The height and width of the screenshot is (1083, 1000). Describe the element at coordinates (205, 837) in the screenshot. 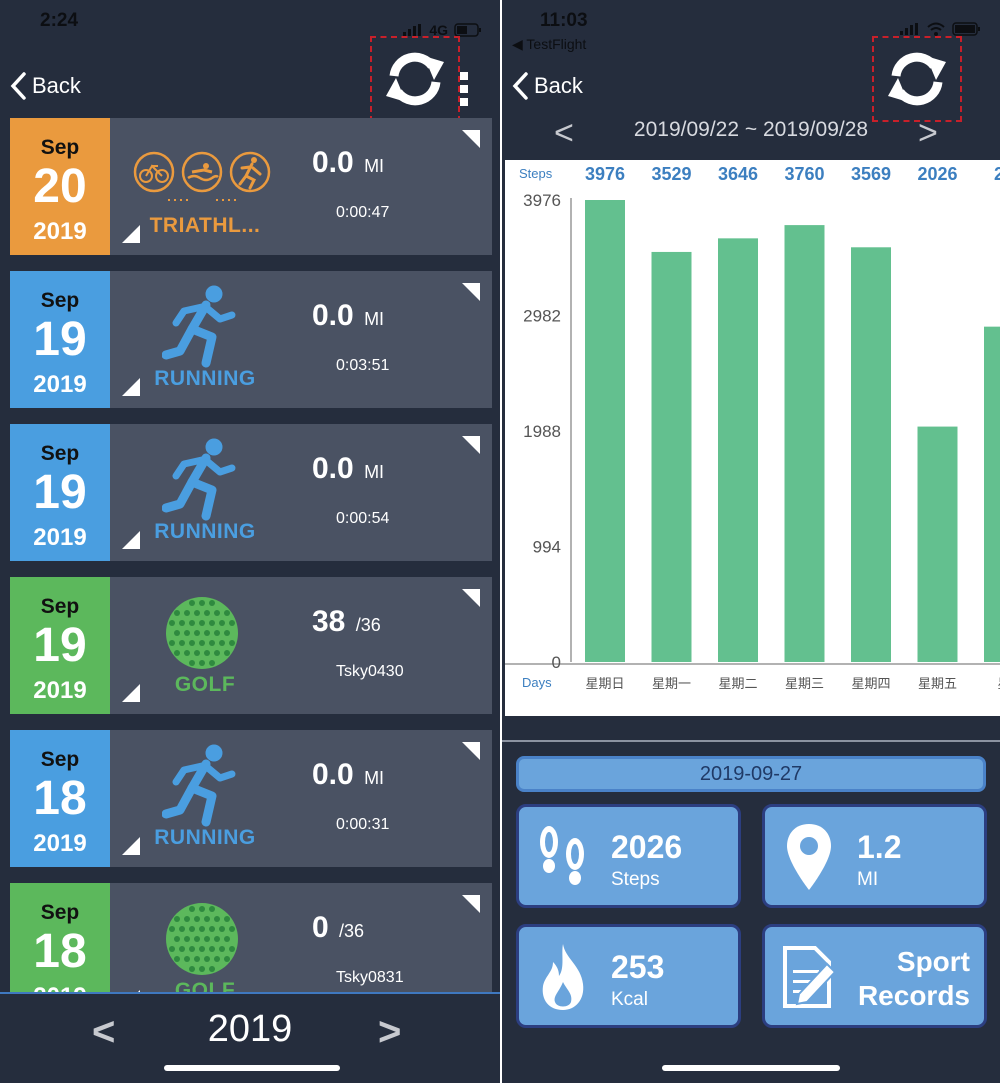

I see `activity-sport-label: RUNNING` at that location.